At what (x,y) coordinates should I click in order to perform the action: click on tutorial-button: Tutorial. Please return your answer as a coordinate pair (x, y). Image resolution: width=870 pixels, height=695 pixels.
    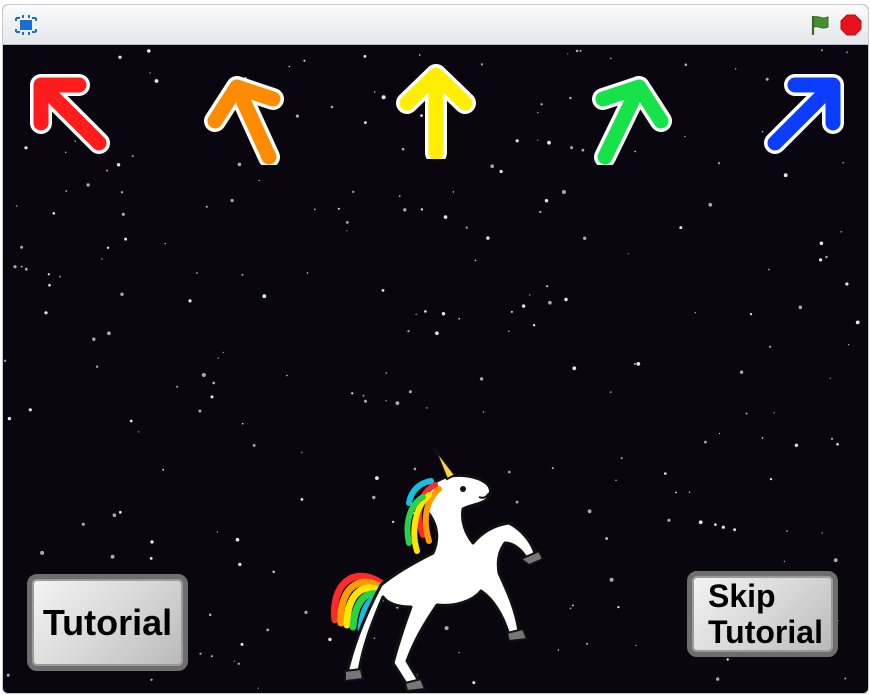
    Looking at the image, I should click on (107, 622).